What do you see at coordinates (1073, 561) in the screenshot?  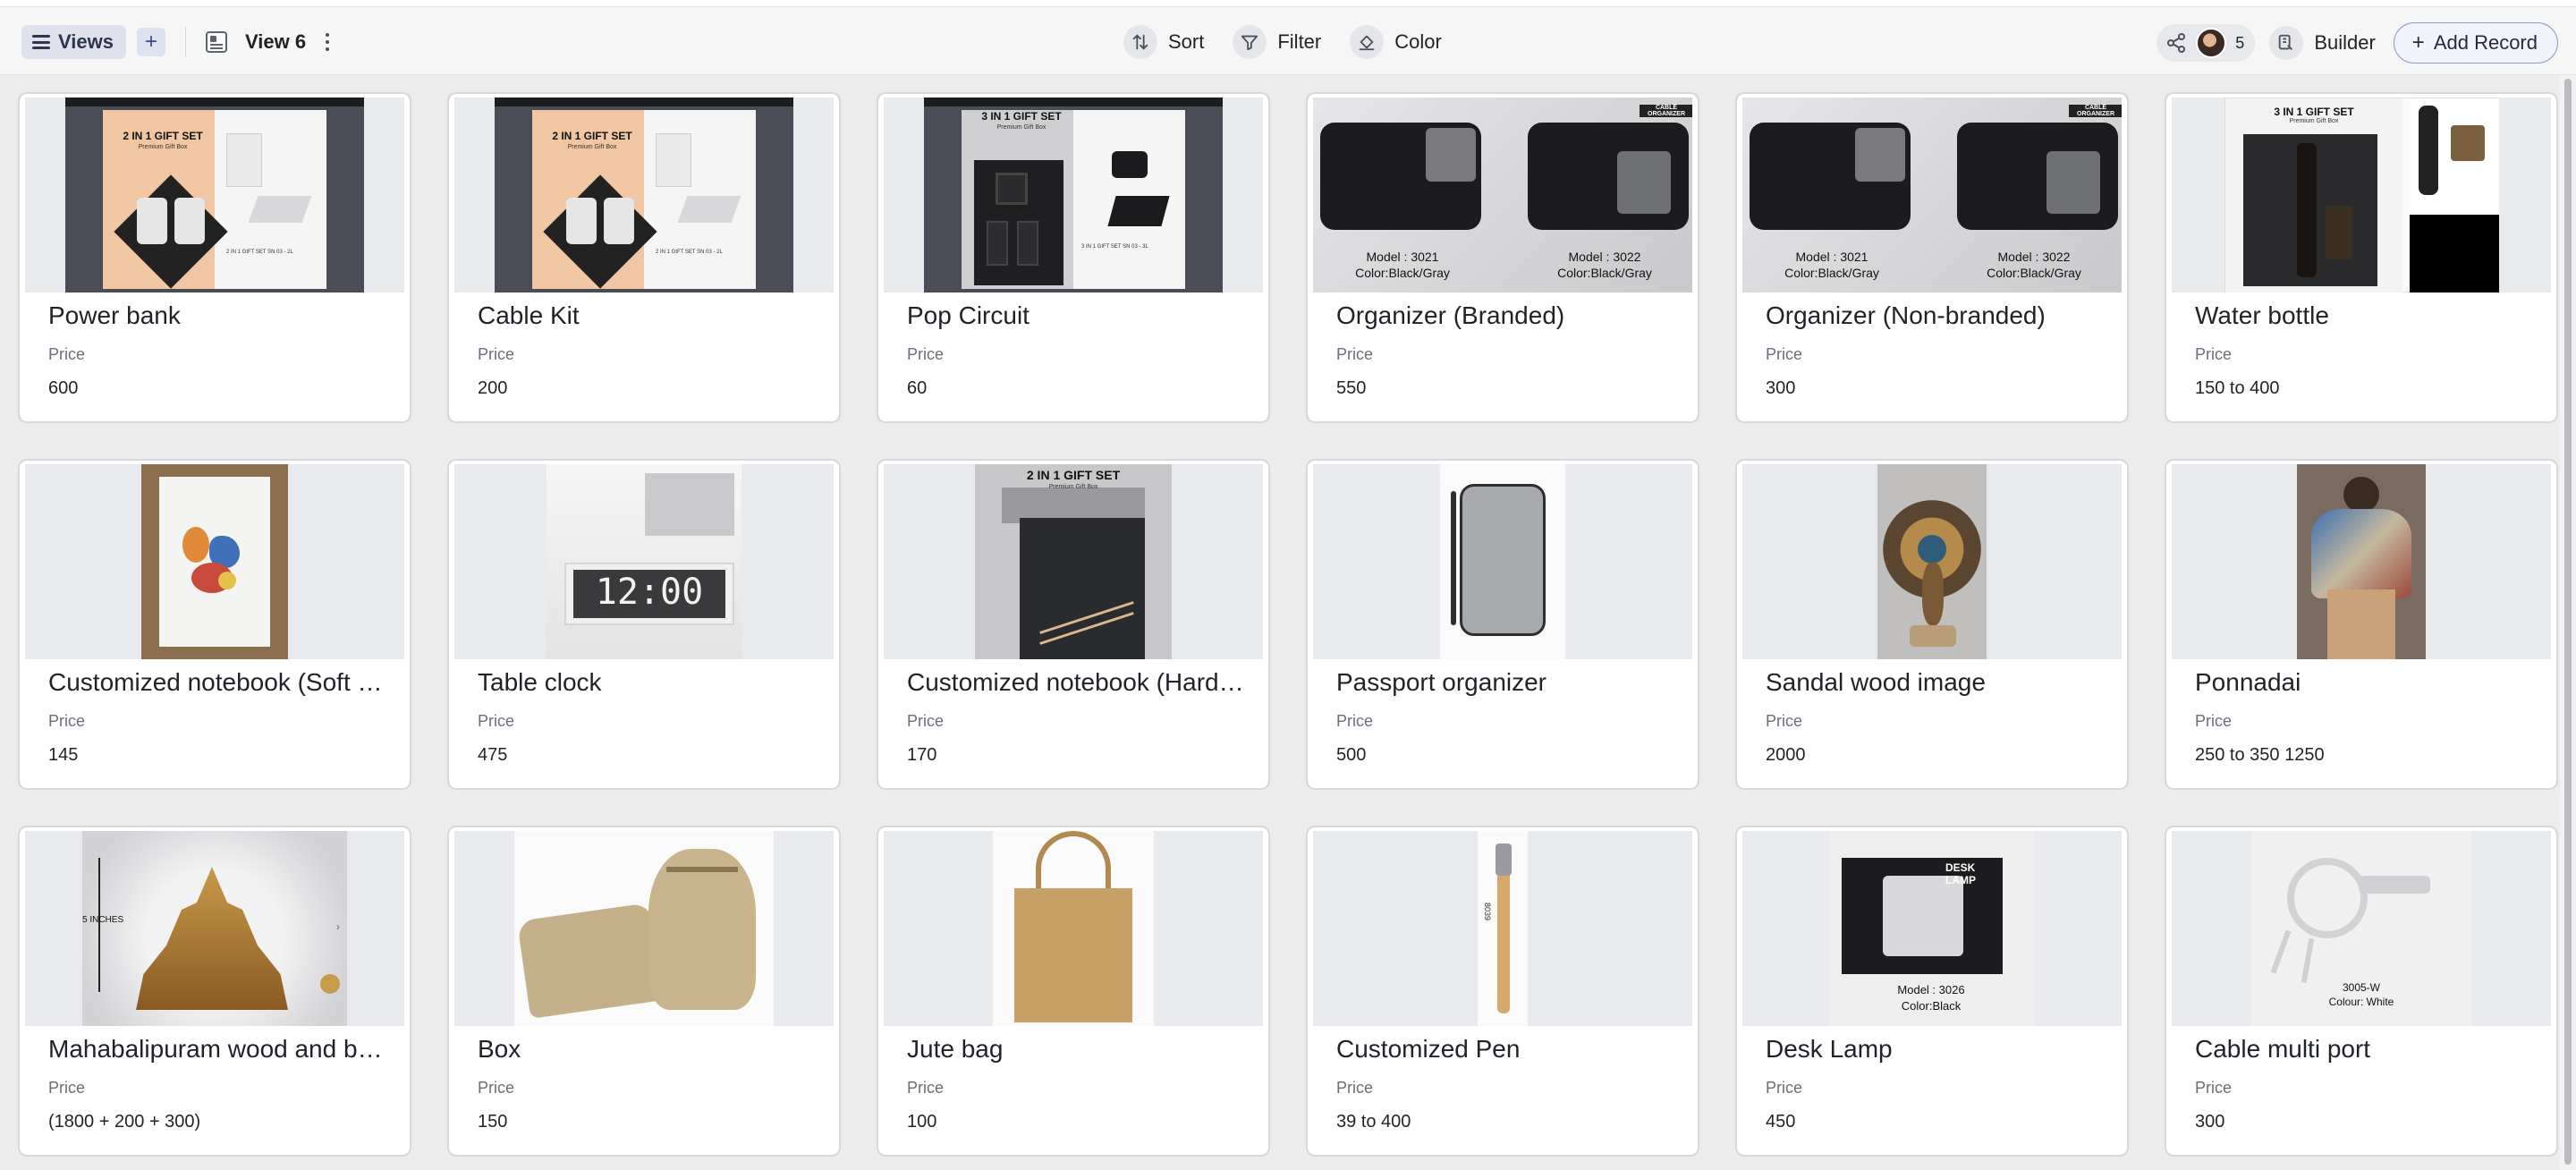 I see `record-image: 2 IN 1 GIFT SET Premium Gift Box` at bounding box center [1073, 561].